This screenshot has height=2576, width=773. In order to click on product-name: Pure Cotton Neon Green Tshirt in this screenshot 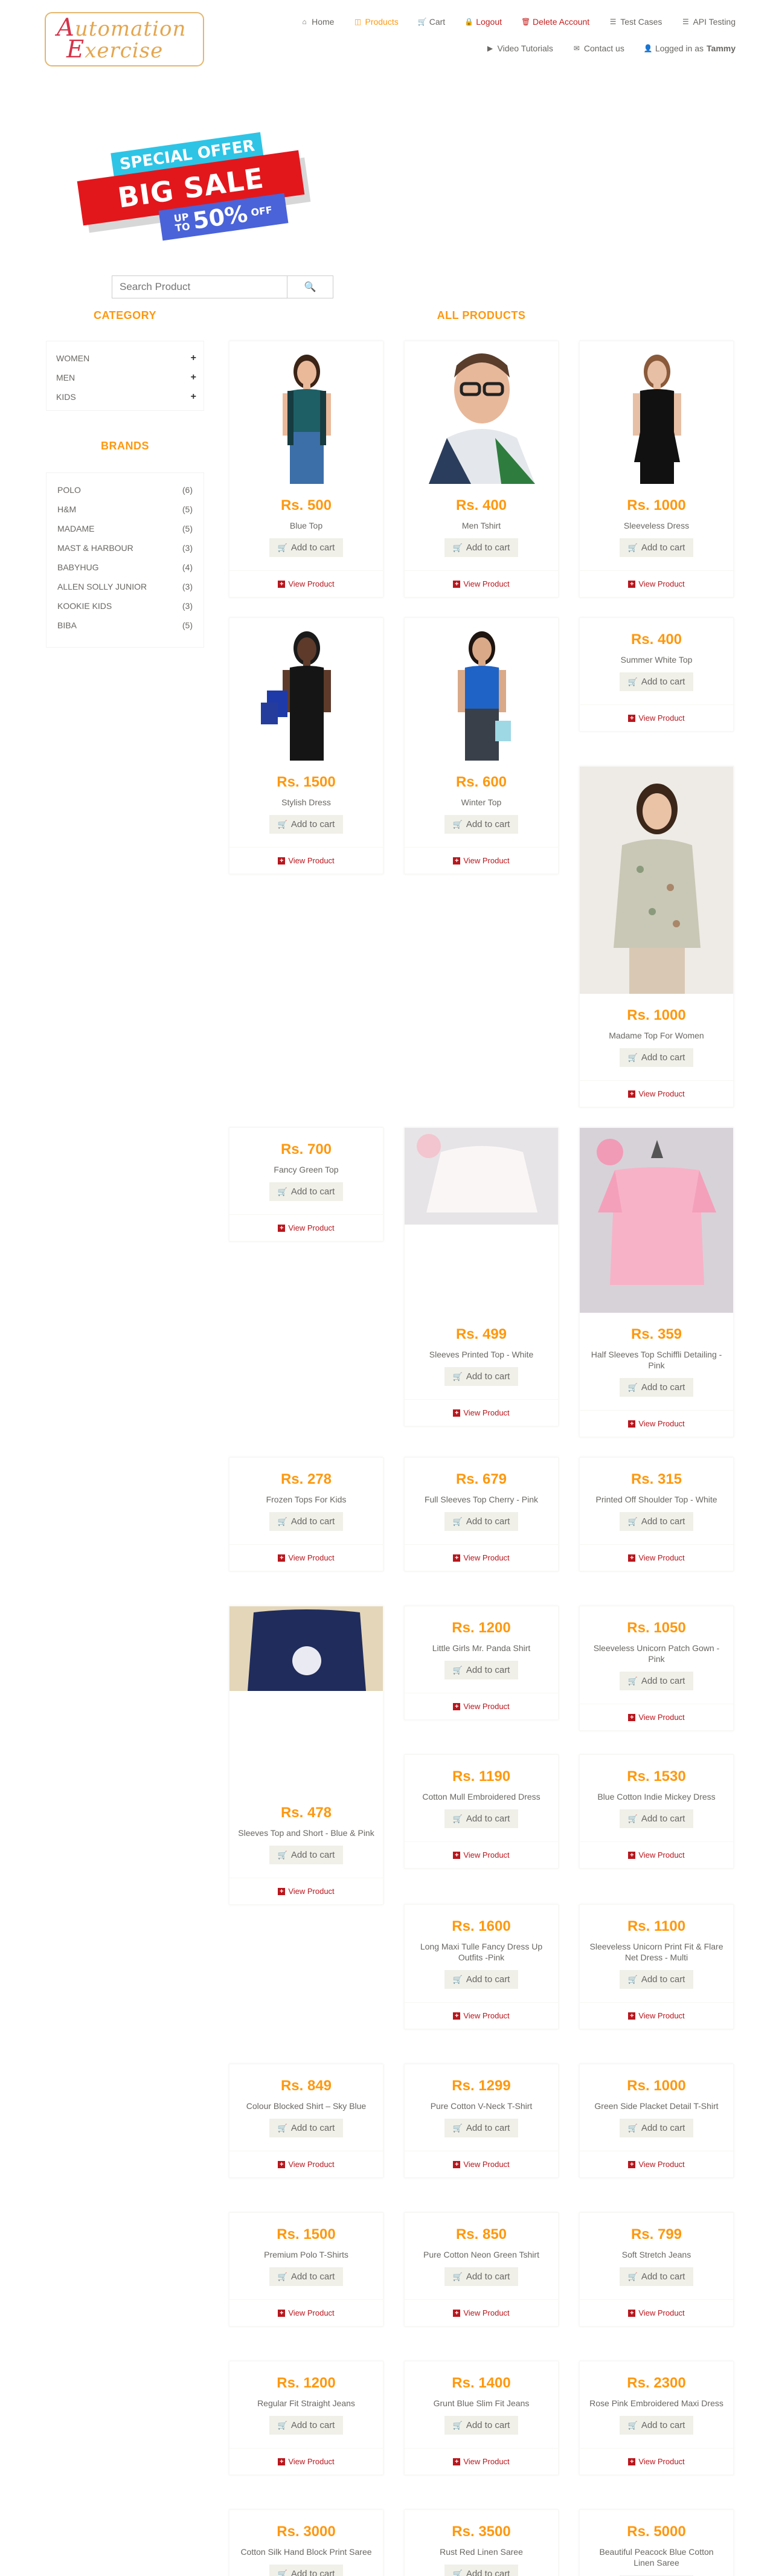, I will do `click(481, 2254)`.